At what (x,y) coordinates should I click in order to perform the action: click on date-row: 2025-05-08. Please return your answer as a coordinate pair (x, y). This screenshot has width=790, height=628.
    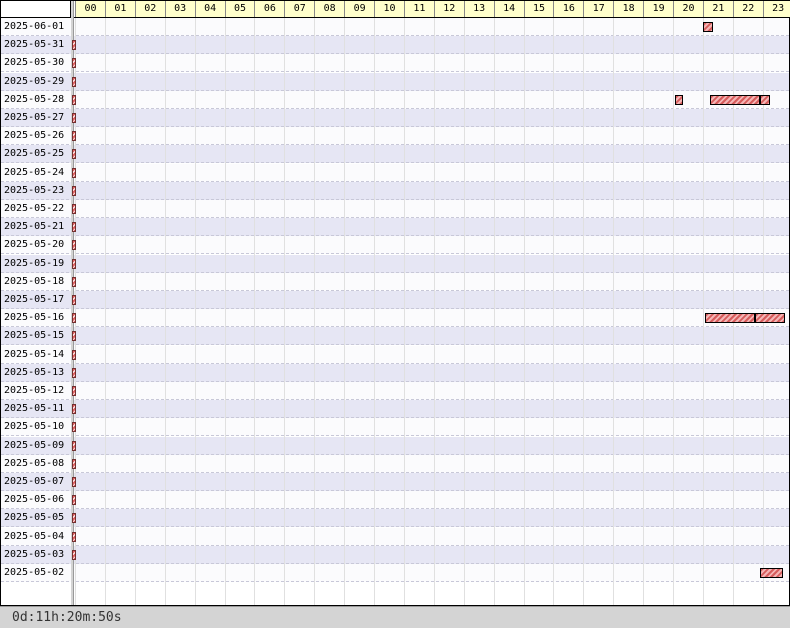
    Looking at the image, I should click on (395, 463).